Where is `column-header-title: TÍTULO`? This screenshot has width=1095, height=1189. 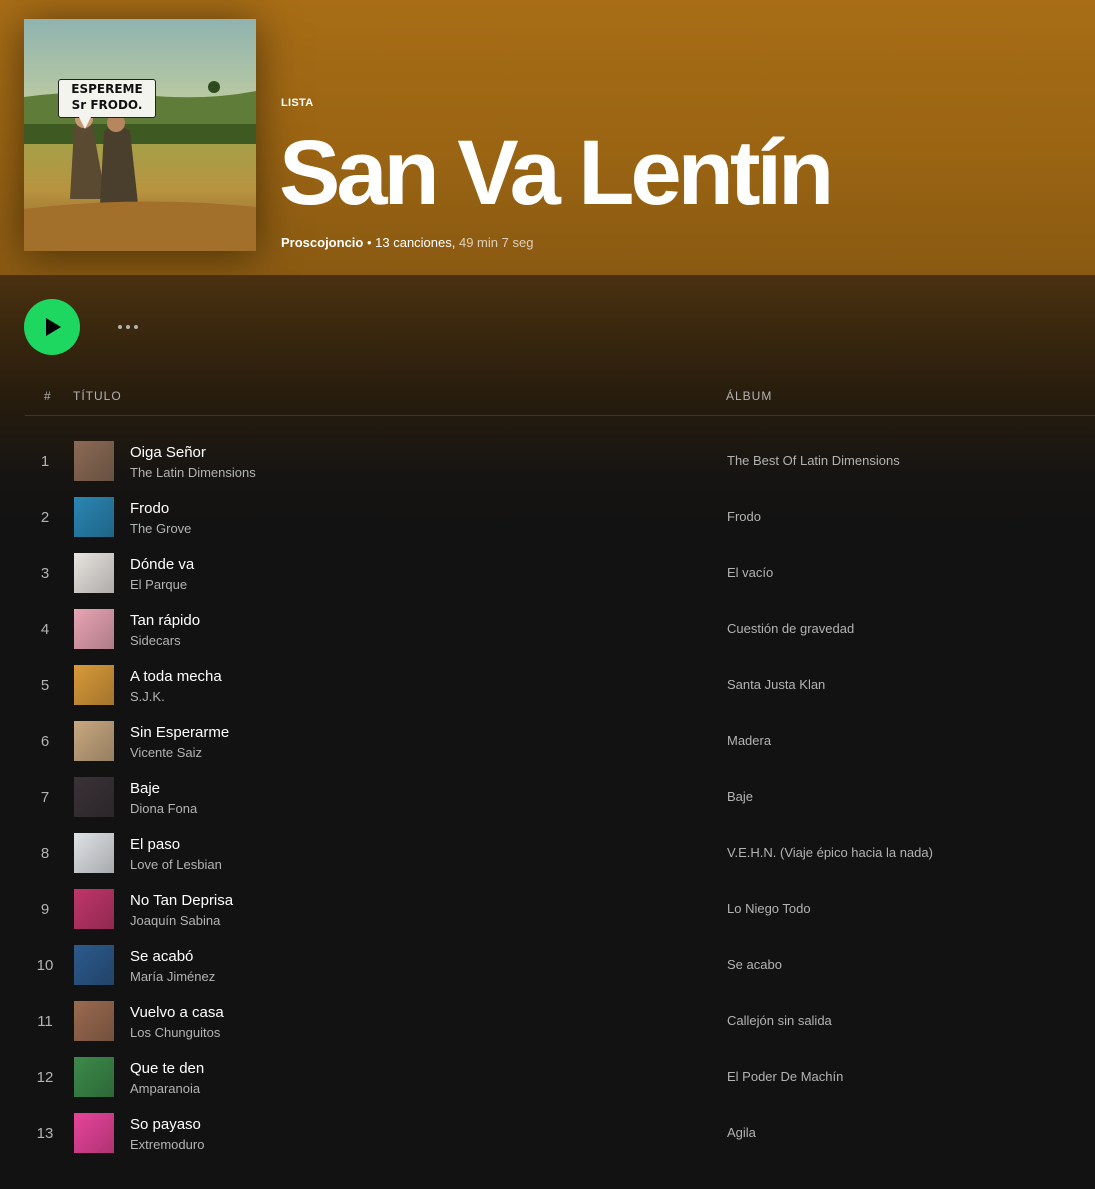
column-header-title: TÍTULO is located at coordinates (97, 396).